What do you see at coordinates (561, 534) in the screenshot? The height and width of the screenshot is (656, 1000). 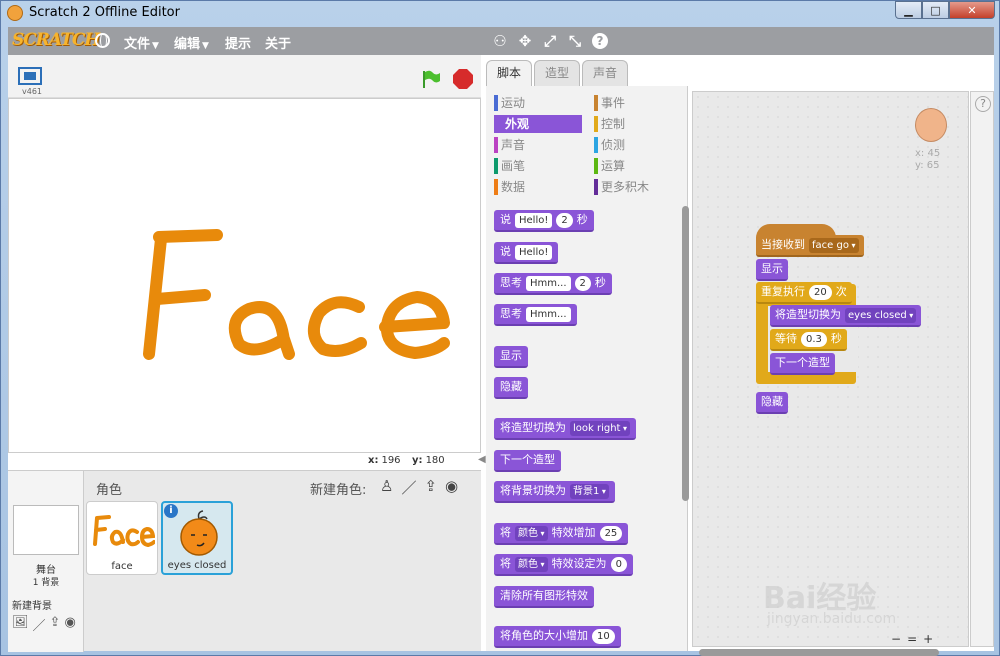 I see `block-change-effect: 将颜色特效增加25` at bounding box center [561, 534].